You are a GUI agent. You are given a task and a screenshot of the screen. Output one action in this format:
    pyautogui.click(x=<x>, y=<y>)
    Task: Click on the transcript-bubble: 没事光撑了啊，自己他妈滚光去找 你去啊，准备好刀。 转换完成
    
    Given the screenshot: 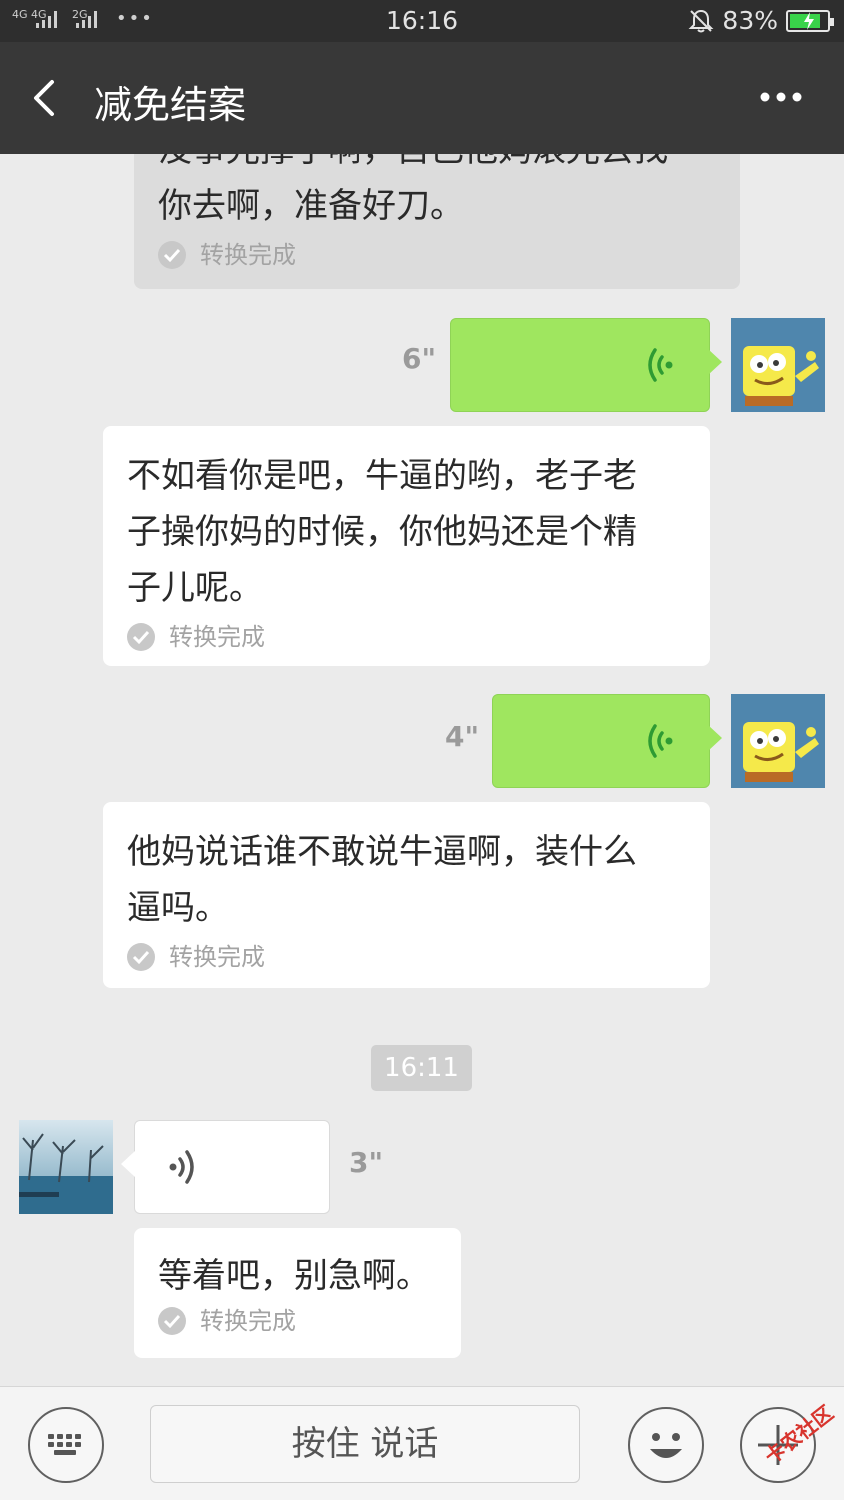 What is the action you would take?
    pyautogui.click(x=437, y=221)
    